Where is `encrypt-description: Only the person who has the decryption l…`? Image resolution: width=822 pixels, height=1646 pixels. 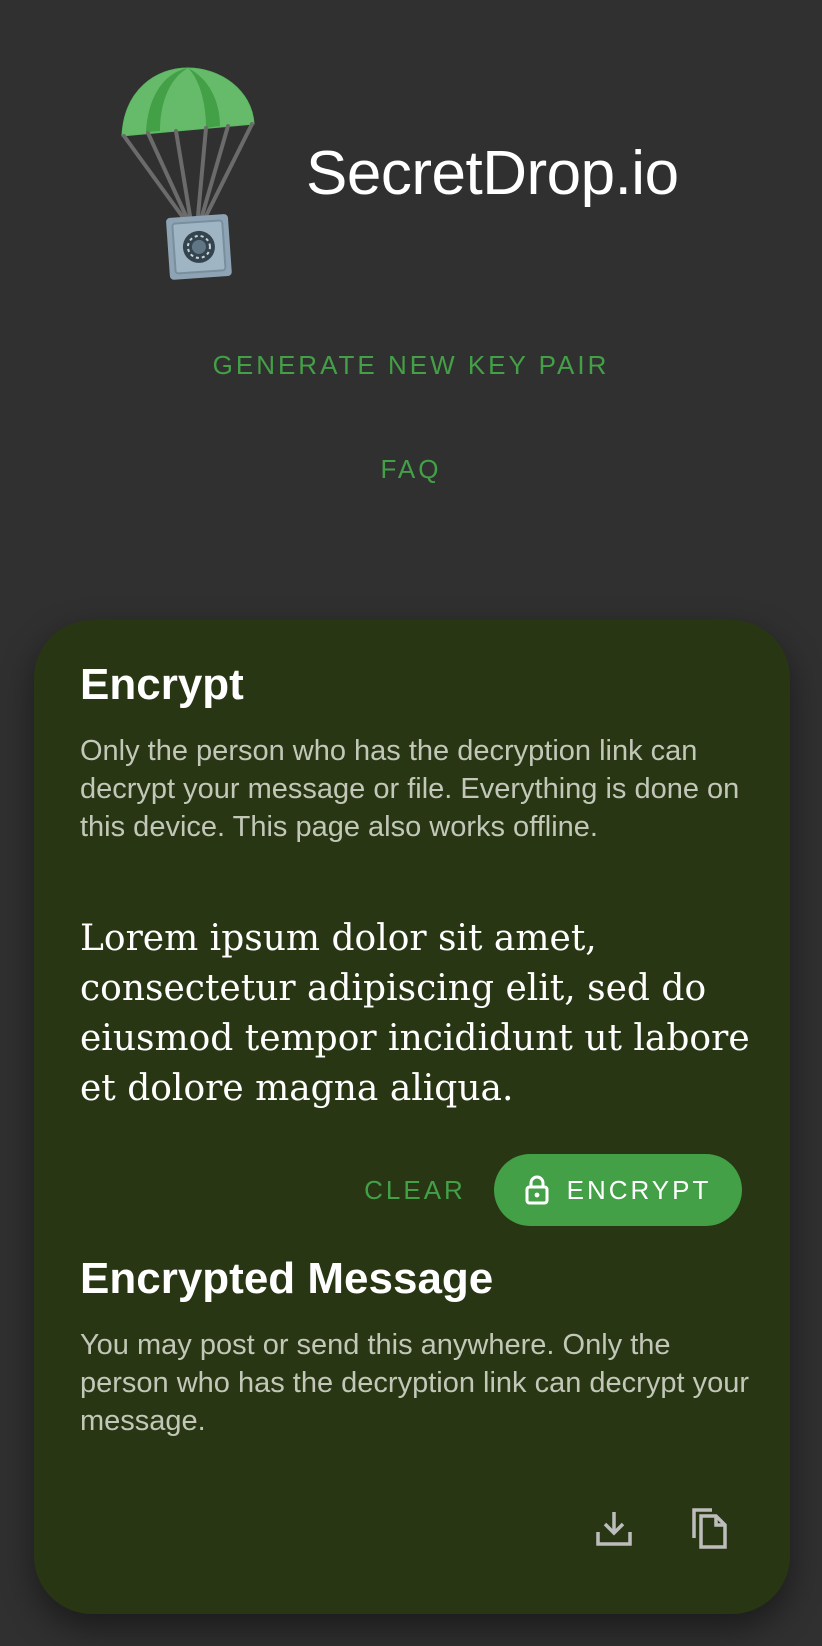
encrypt-description: Only the person who has the decryption l… is located at coordinates (410, 789).